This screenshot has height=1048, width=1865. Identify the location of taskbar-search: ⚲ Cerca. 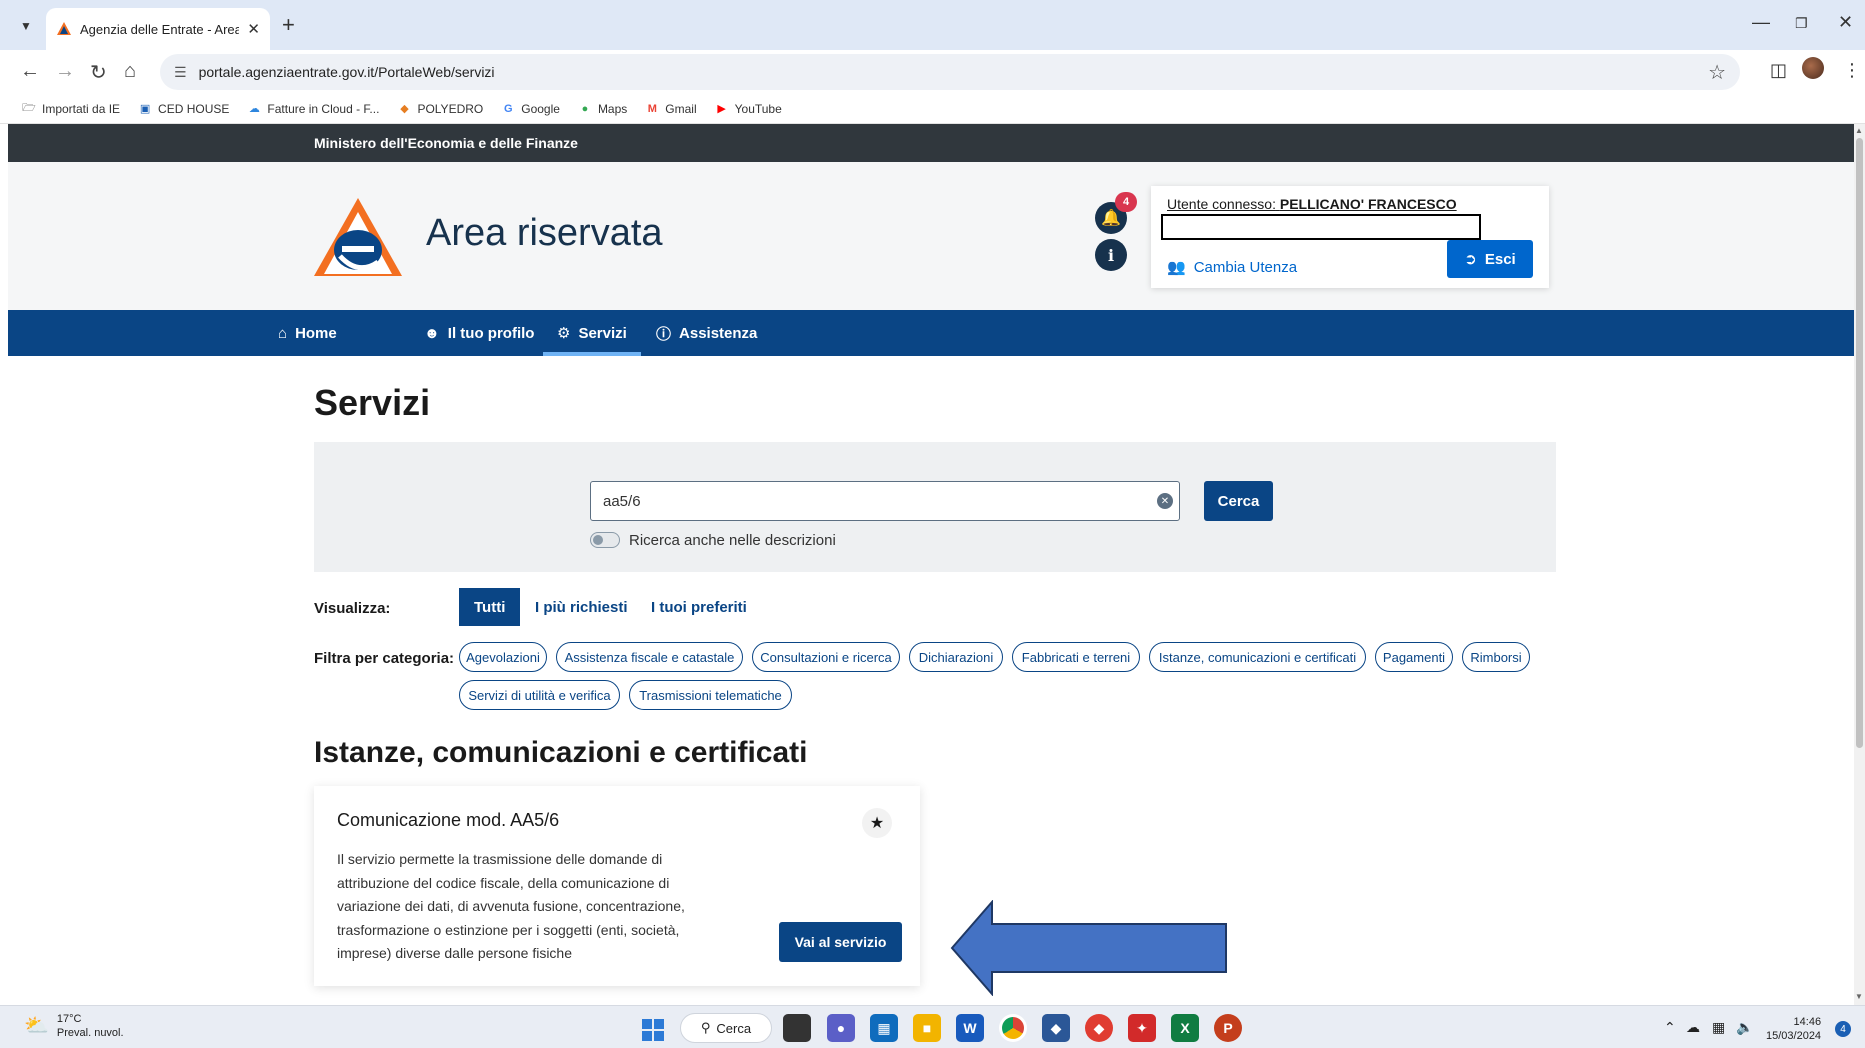
(726, 1028).